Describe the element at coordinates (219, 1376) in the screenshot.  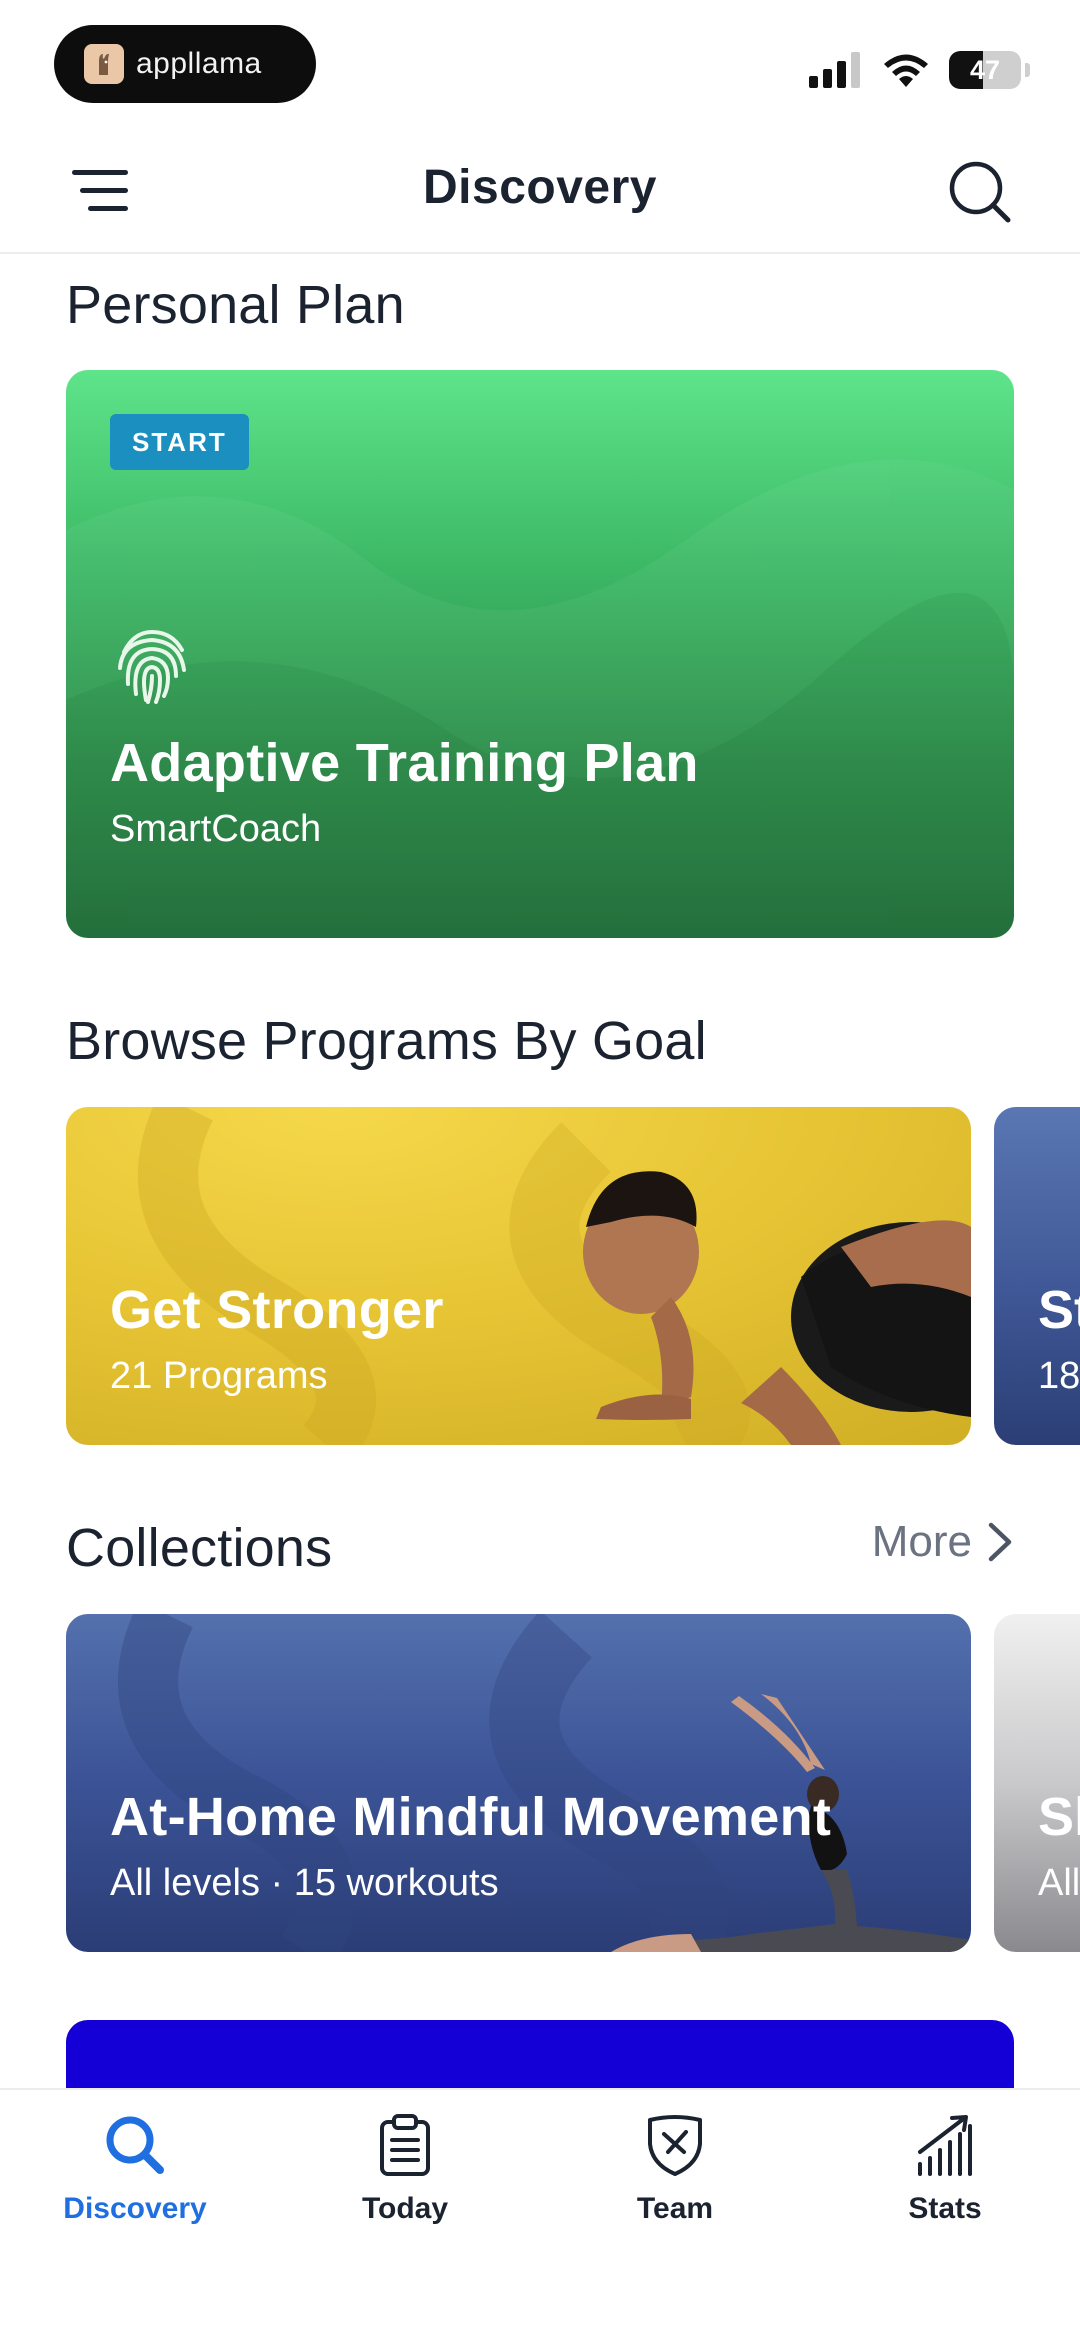
I see `goal-card-subtitle: 21 Programs` at that location.